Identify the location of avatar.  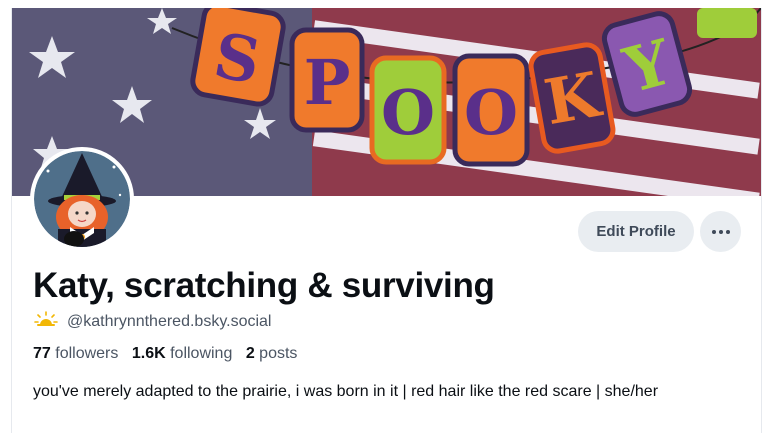
(82, 199).